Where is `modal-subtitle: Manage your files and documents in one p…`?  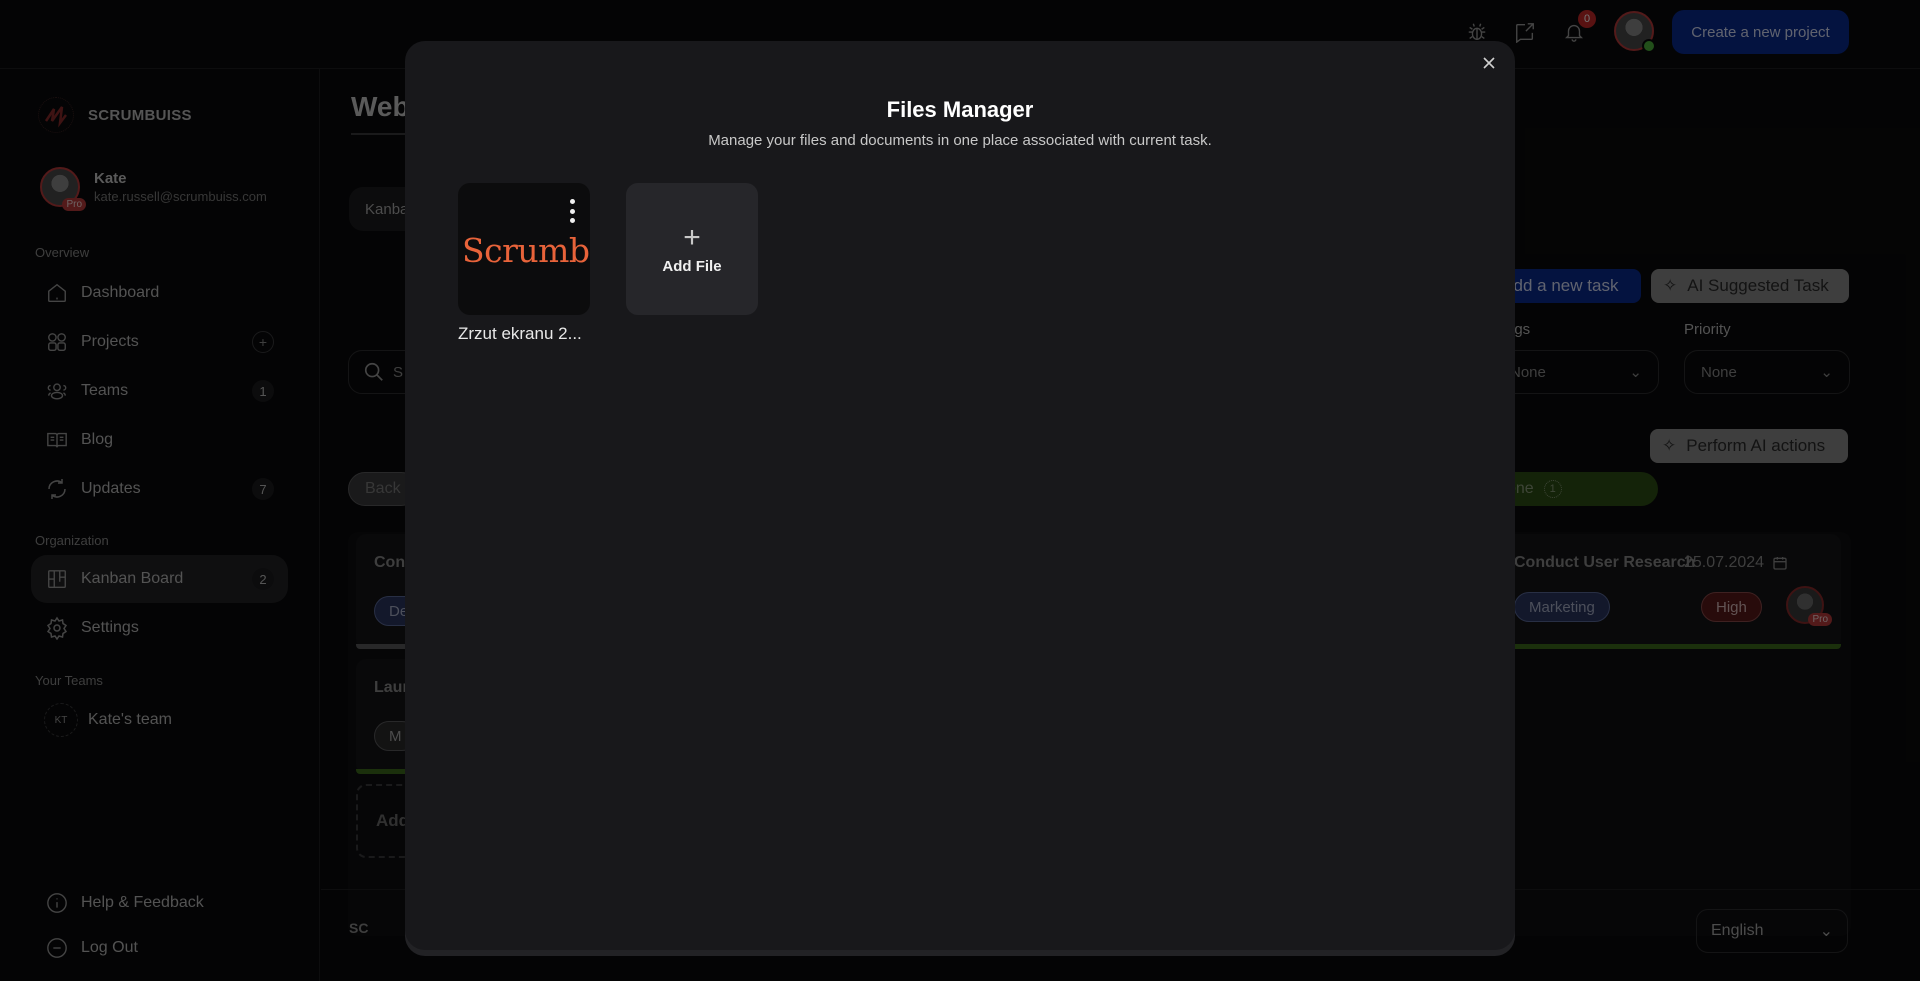
modal-subtitle: Manage your files and documents in one p… is located at coordinates (960, 140).